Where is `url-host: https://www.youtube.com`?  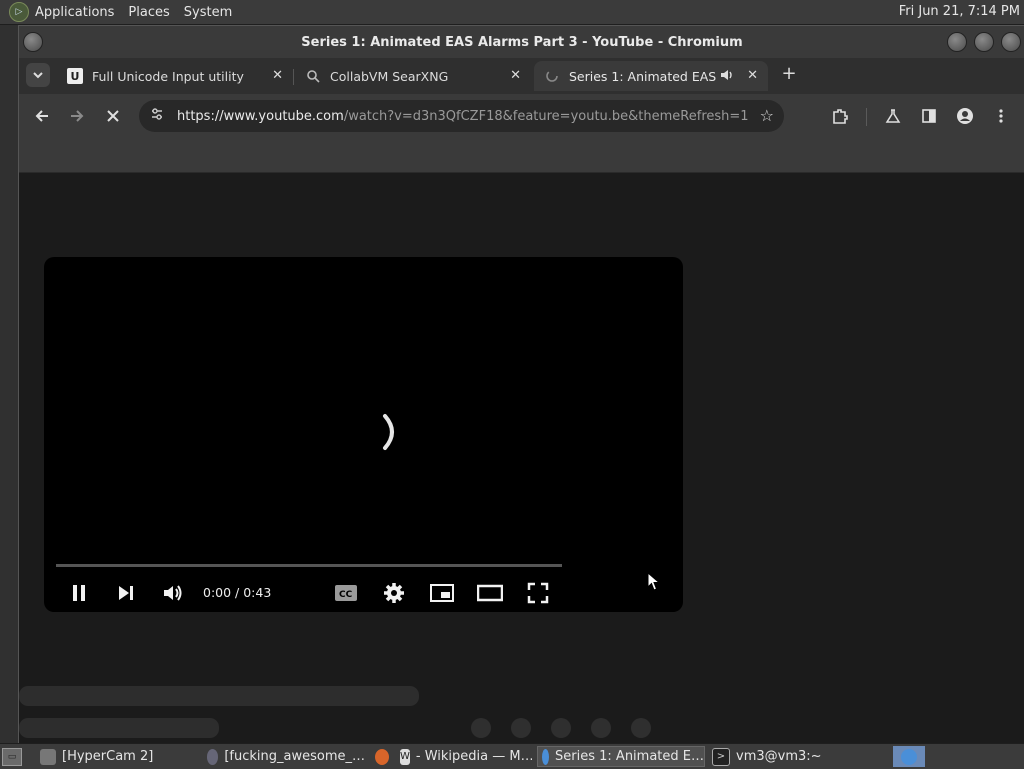 url-host: https://www.youtube.com is located at coordinates (260, 116).